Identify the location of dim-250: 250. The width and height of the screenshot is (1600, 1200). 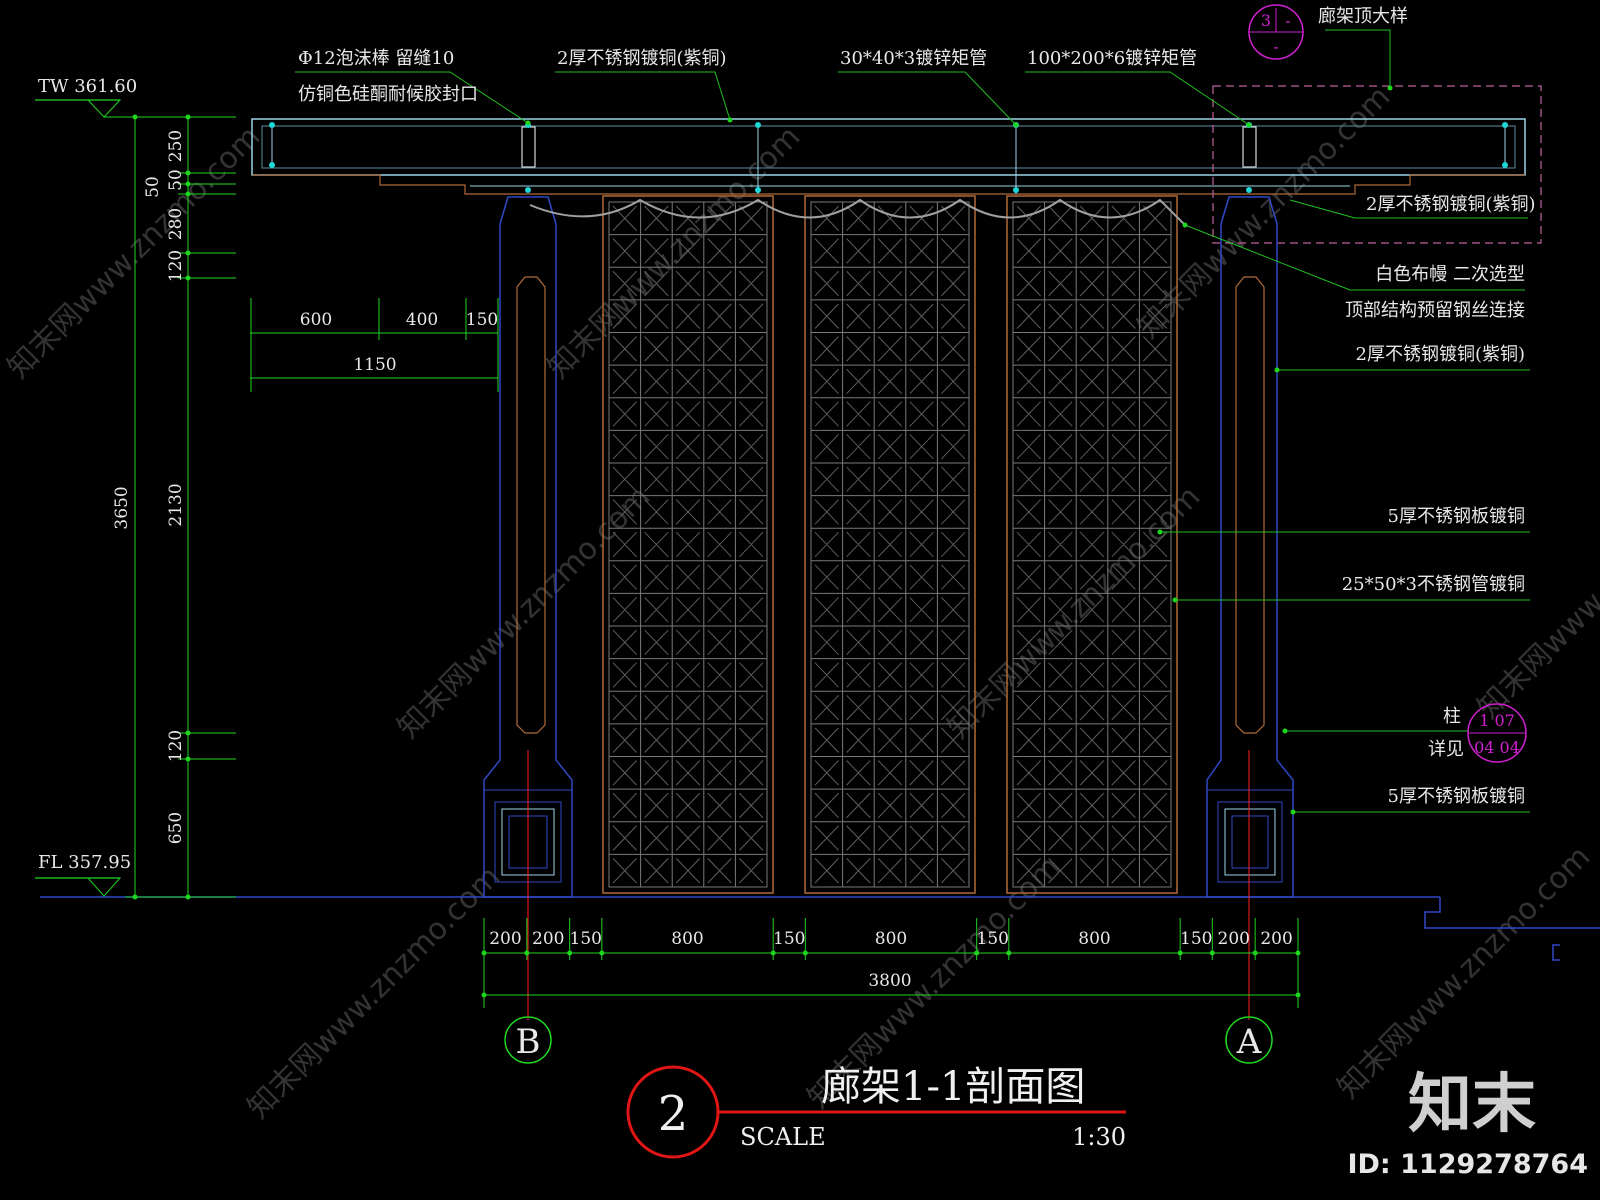
(176, 146).